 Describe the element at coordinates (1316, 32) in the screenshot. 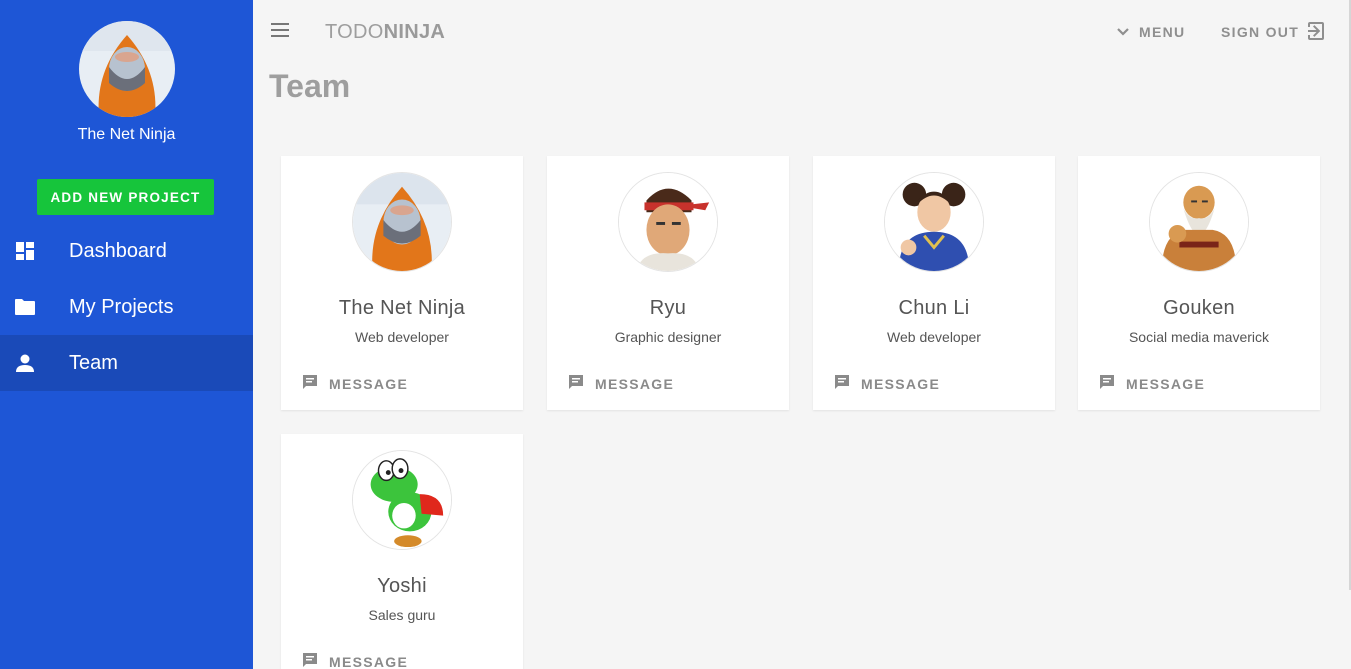

I see `exit-icon` at that location.